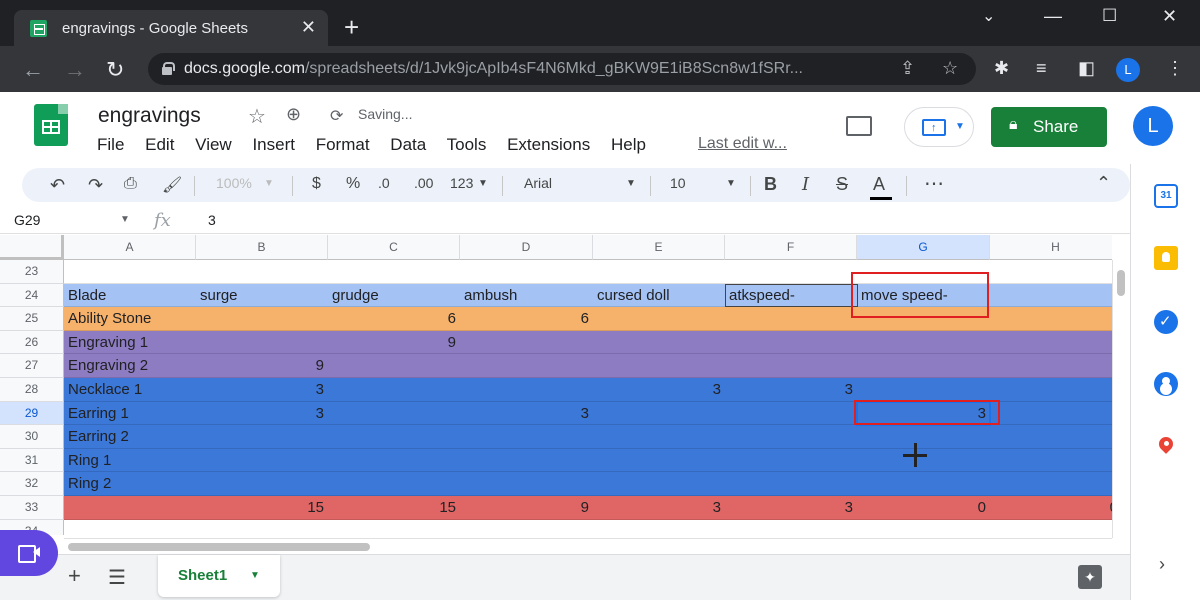 This screenshot has height=600, width=1200. What do you see at coordinates (988, 16) in the screenshot?
I see `tab-search-icon: ⌄` at bounding box center [988, 16].